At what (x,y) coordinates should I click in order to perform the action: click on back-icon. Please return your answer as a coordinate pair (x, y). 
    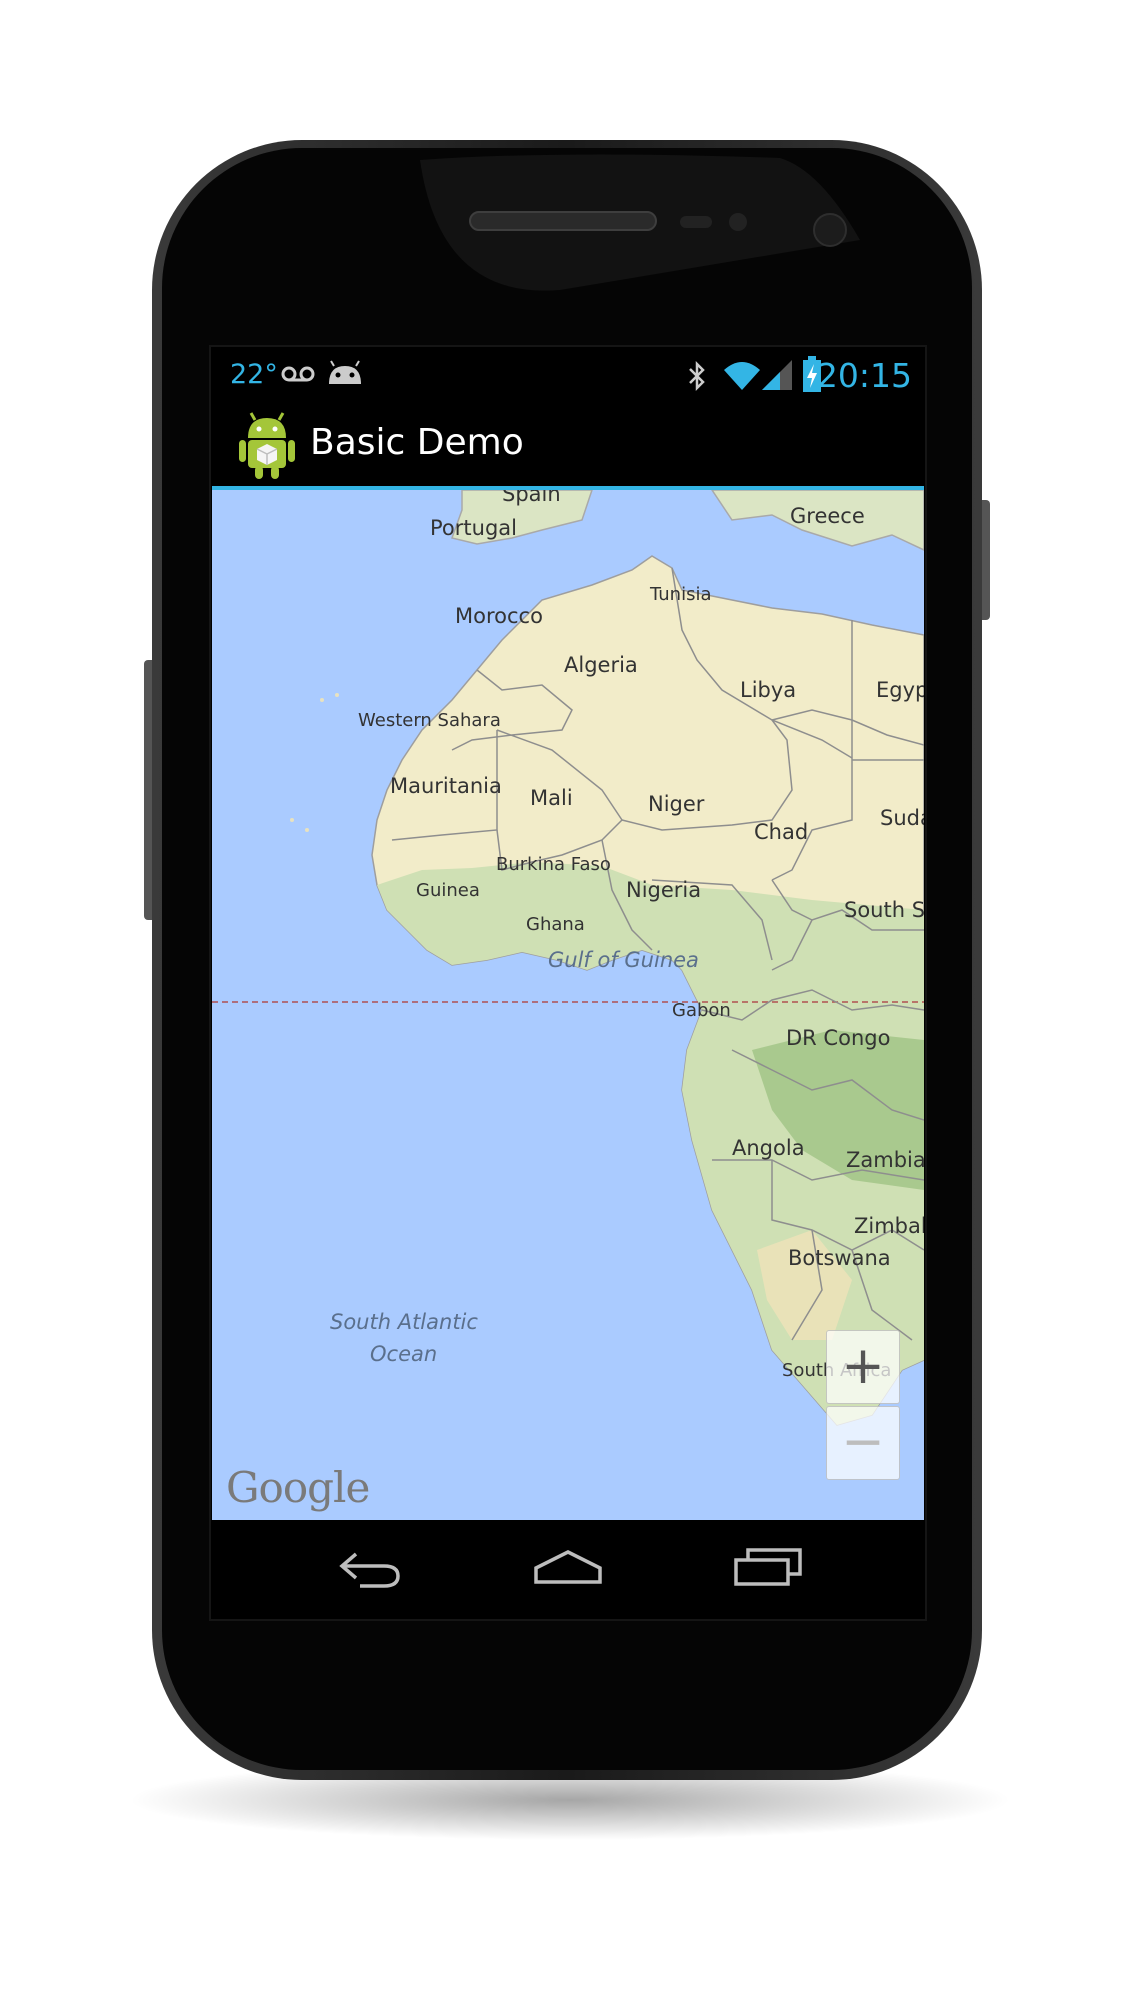
    Looking at the image, I should click on (371, 1568).